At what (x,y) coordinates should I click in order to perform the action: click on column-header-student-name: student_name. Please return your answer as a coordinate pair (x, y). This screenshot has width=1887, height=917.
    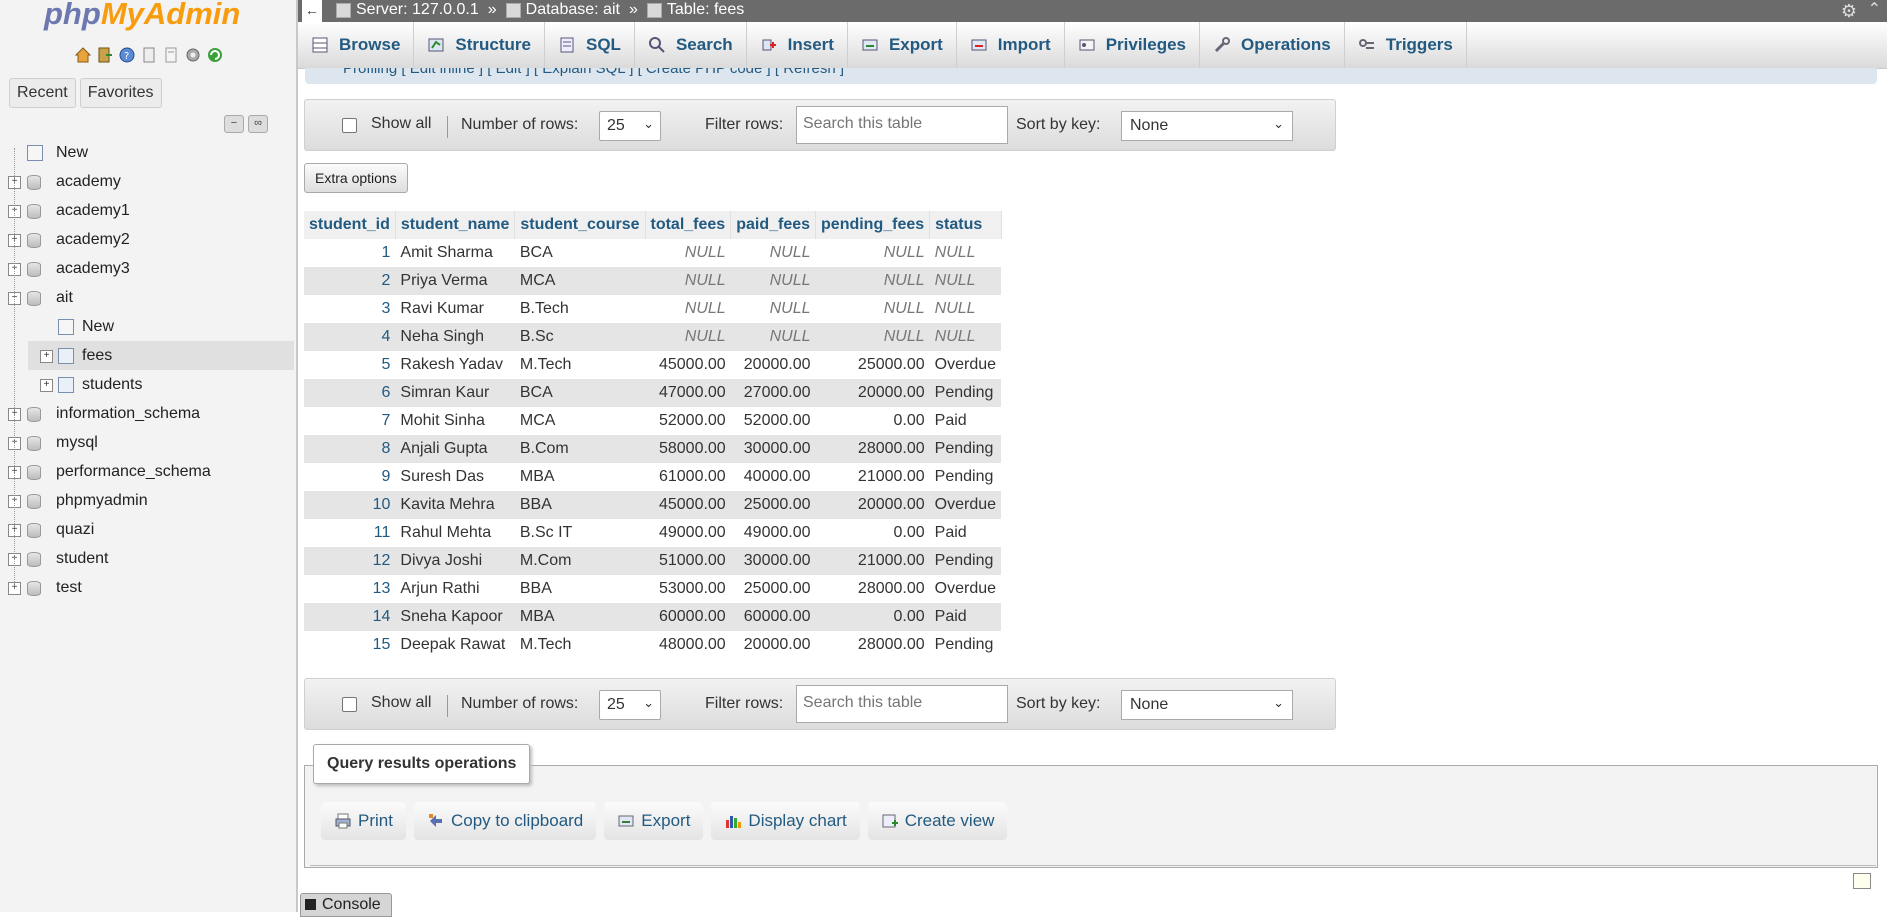
    Looking at the image, I should click on (455, 225).